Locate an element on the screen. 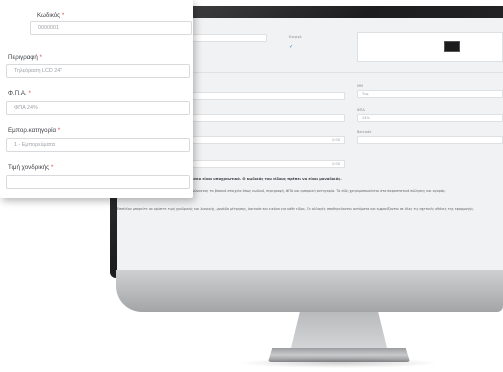 The width and height of the screenshot is (503, 372). screen-vat-select: 24% is located at coordinates (430, 118).